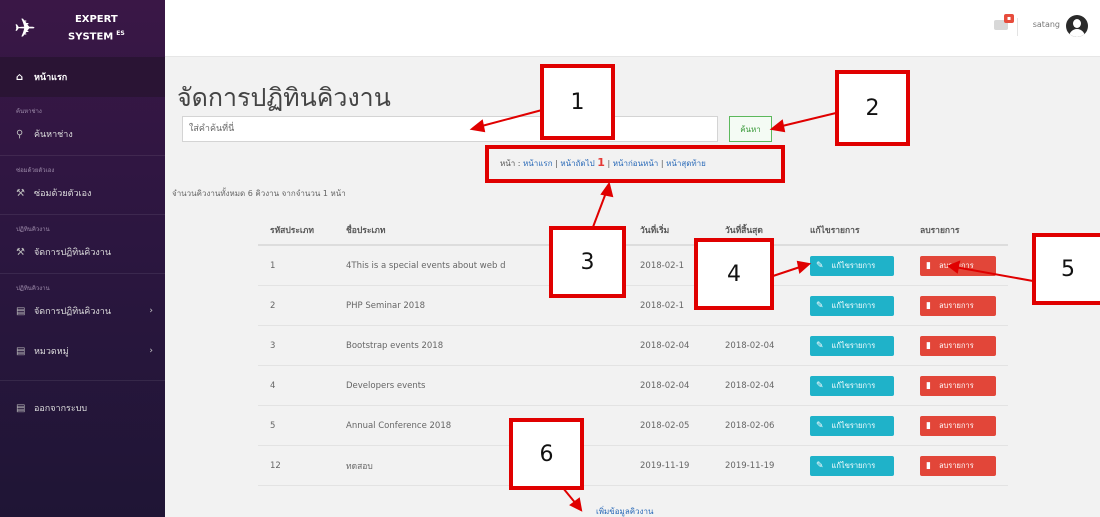 The width and height of the screenshot is (1100, 517). What do you see at coordinates (734, 274) in the screenshot?
I see `annotation-4: 4` at bounding box center [734, 274].